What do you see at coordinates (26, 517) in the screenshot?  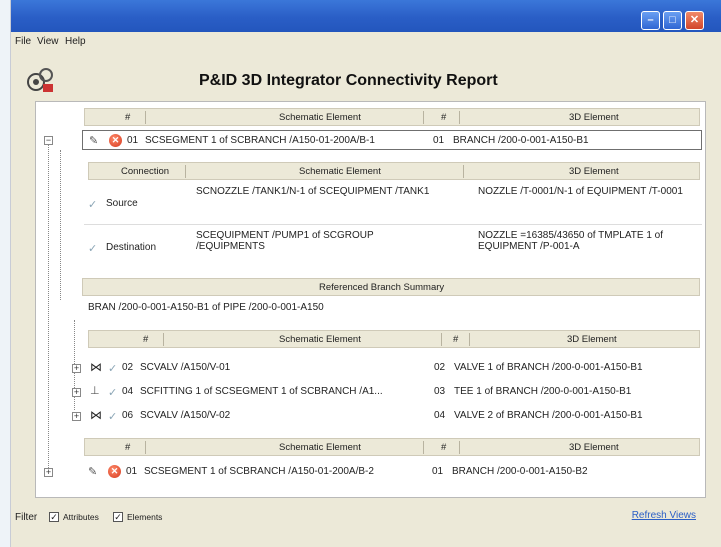 I see `filter-label: Filter` at bounding box center [26, 517].